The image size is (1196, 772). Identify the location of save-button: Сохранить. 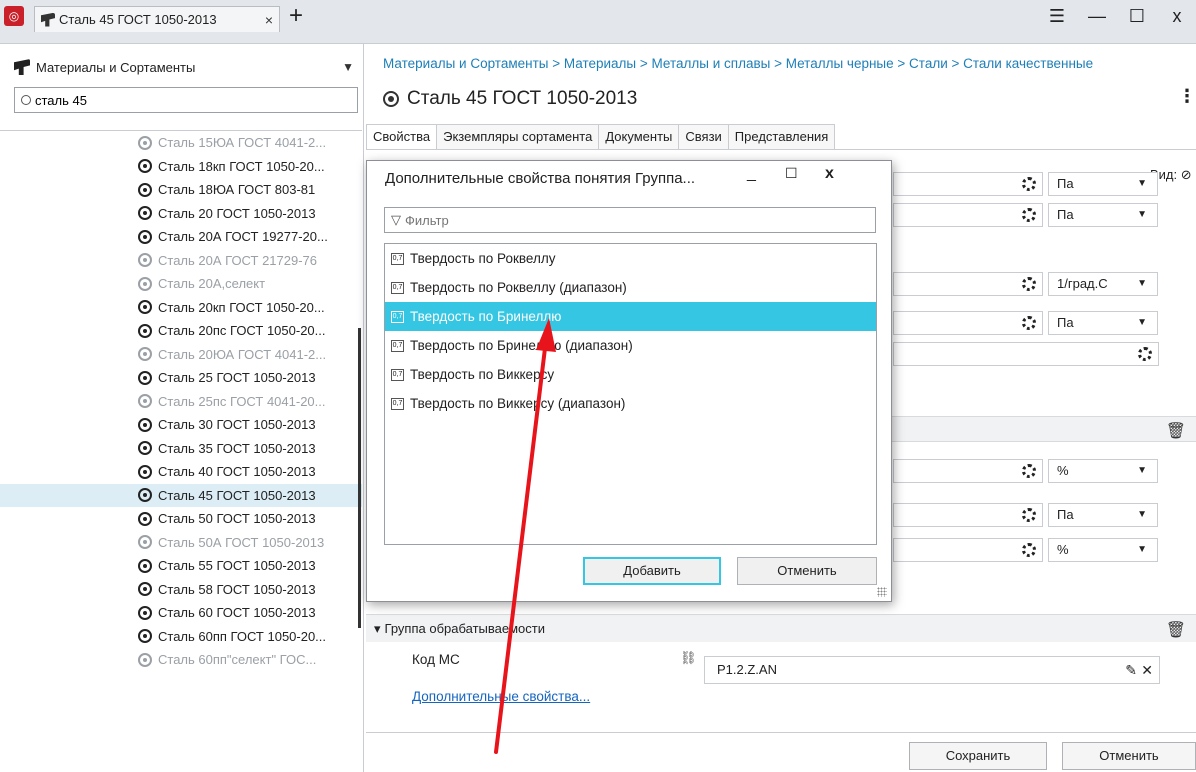
(978, 756).